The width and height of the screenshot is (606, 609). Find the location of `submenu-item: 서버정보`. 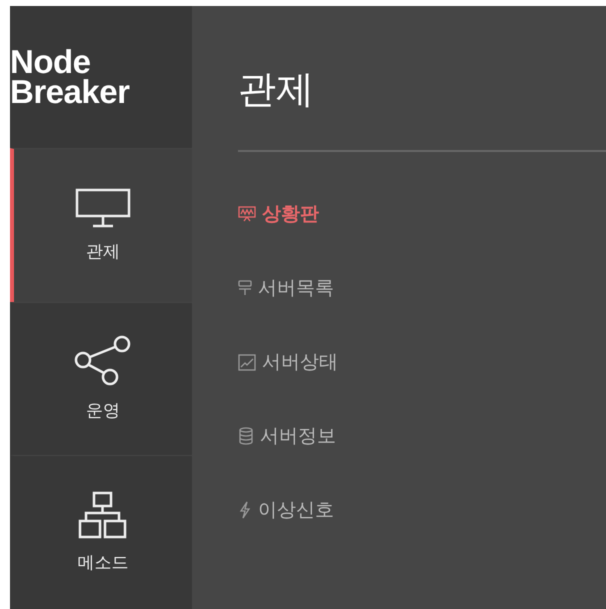

submenu-item: 서버정보 is located at coordinates (422, 436).